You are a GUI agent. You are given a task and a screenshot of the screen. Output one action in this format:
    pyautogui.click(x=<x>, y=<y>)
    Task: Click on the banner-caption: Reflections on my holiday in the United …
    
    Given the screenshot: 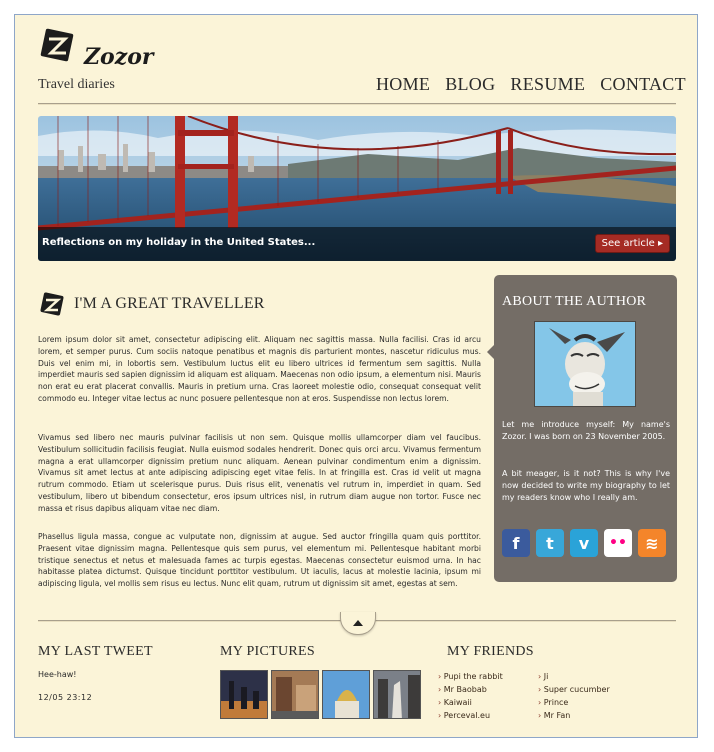 What is the action you would take?
    pyautogui.click(x=179, y=242)
    